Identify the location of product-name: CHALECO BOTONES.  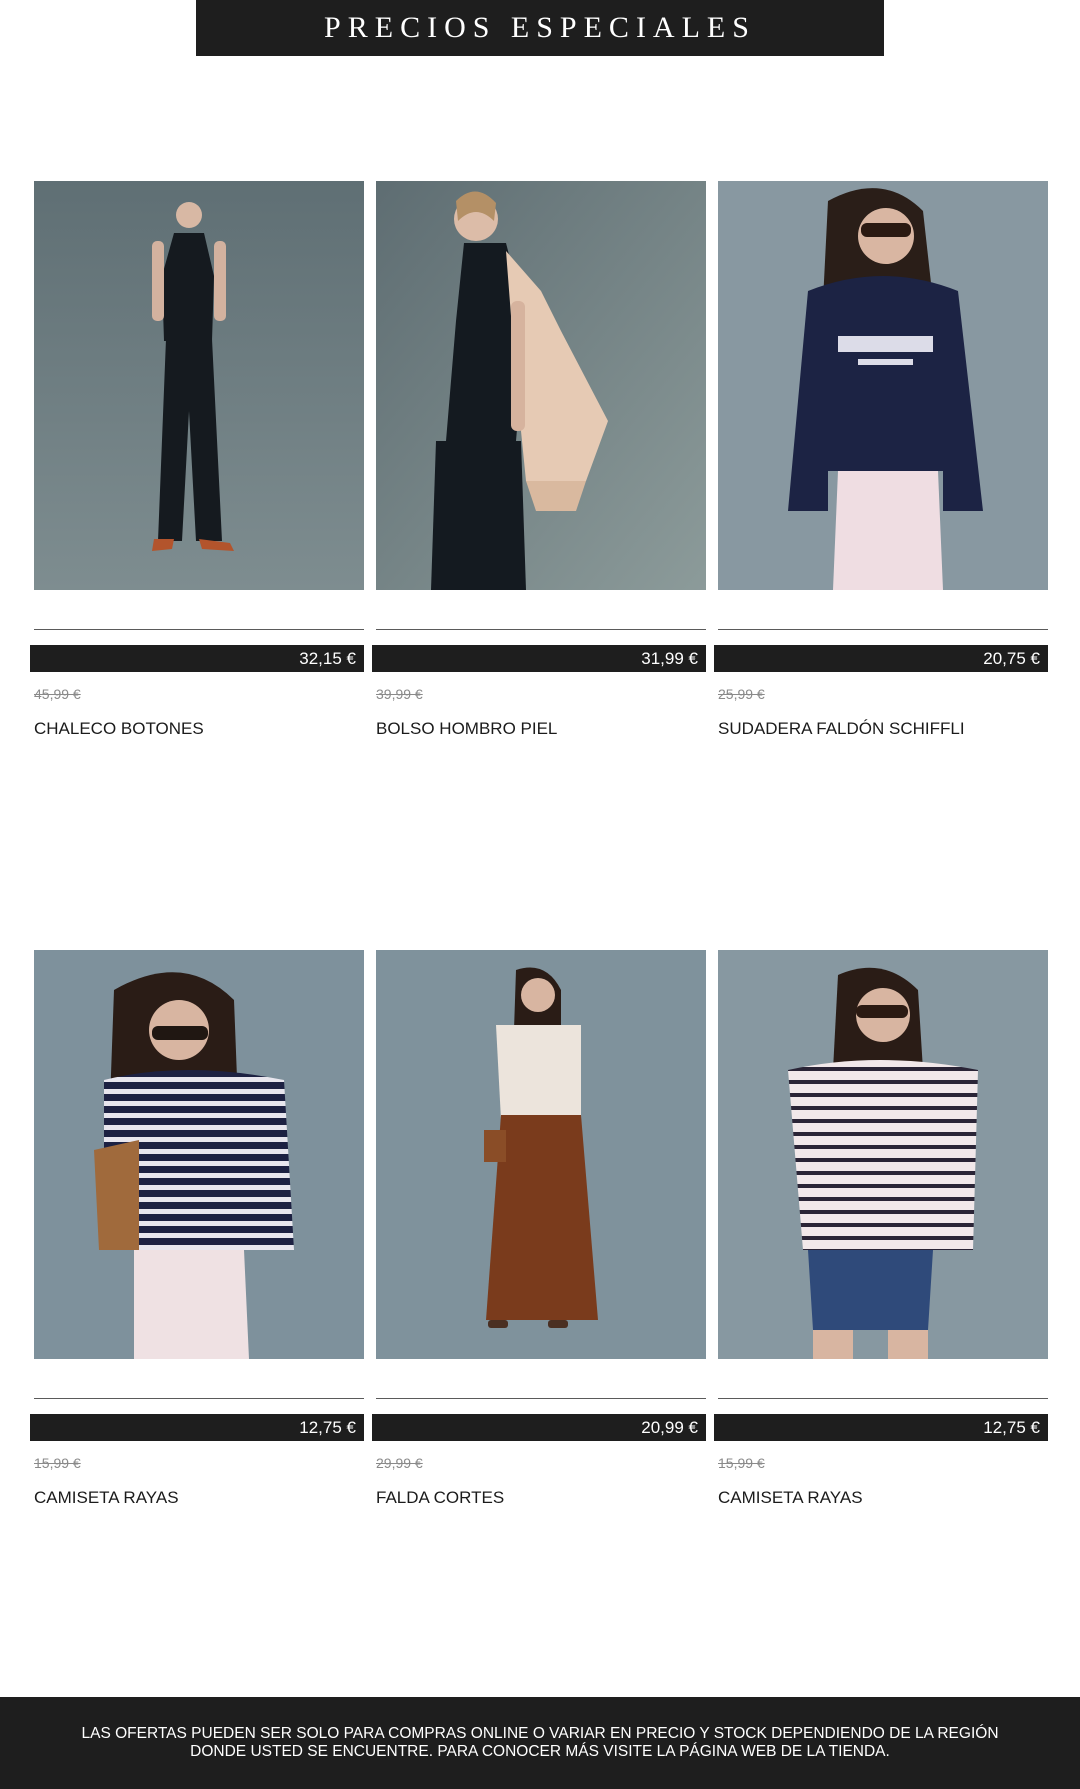
(119, 729).